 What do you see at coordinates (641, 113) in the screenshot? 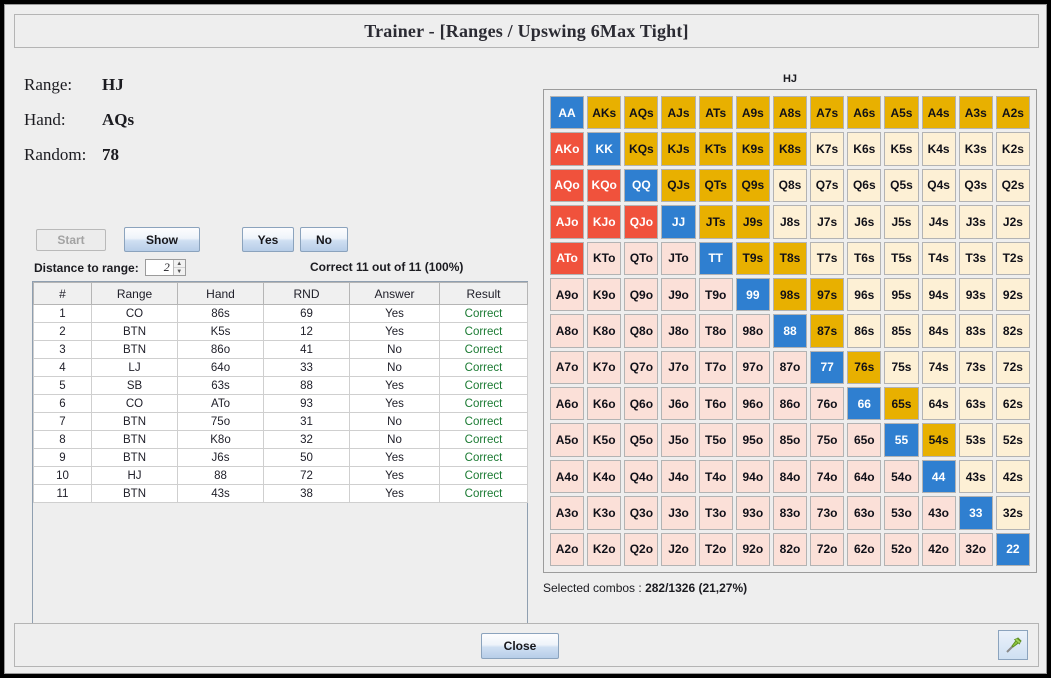
I see `range-cell-AQs: AQs` at bounding box center [641, 113].